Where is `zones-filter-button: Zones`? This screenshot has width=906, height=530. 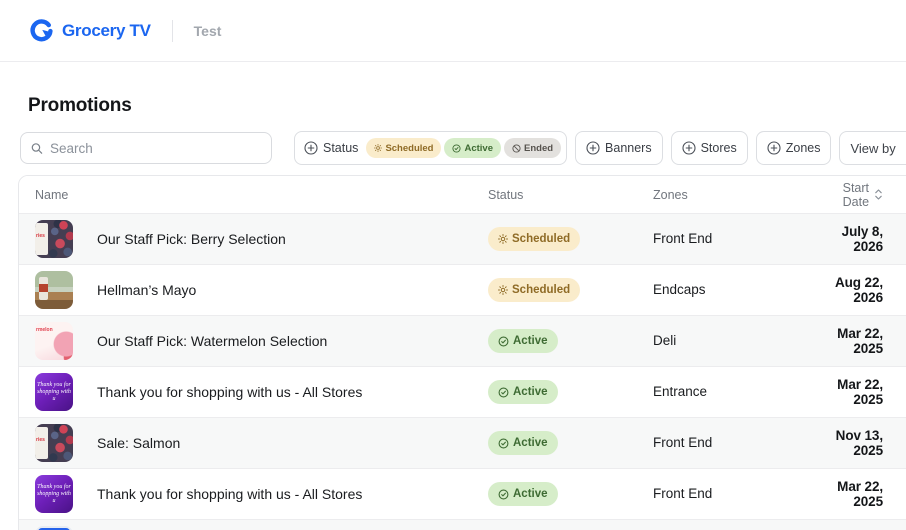 zones-filter-button: Zones is located at coordinates (793, 148).